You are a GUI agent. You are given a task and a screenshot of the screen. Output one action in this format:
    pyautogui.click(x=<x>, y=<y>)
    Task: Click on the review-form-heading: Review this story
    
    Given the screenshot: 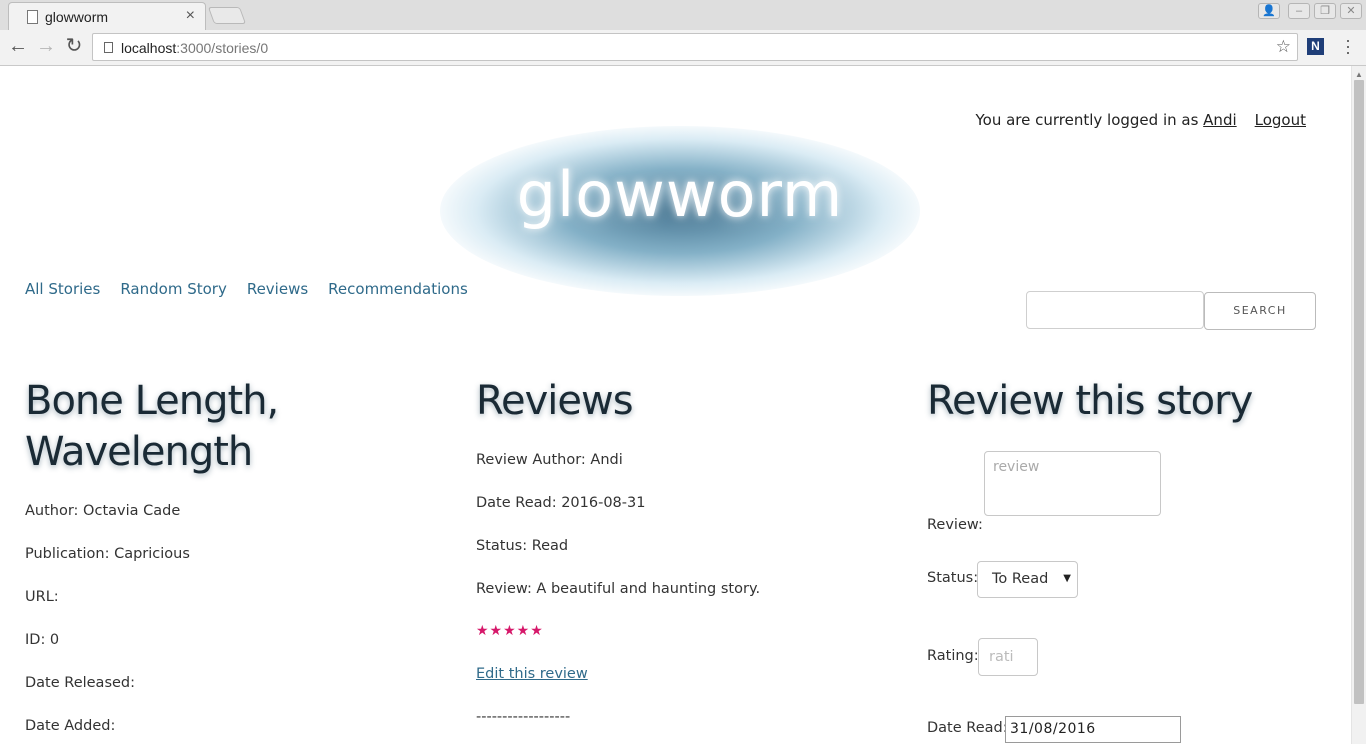 What is the action you would take?
    pyautogui.click(x=1090, y=401)
    